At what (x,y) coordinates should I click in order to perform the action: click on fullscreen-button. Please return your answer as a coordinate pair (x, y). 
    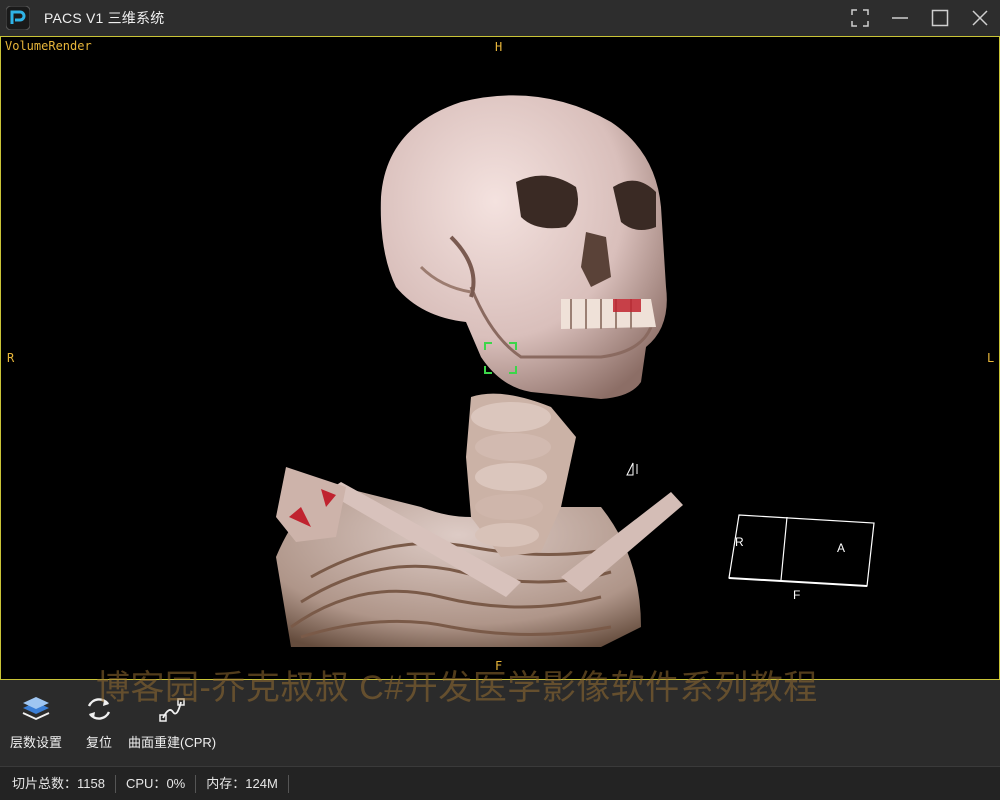
    Looking at the image, I should click on (860, 18).